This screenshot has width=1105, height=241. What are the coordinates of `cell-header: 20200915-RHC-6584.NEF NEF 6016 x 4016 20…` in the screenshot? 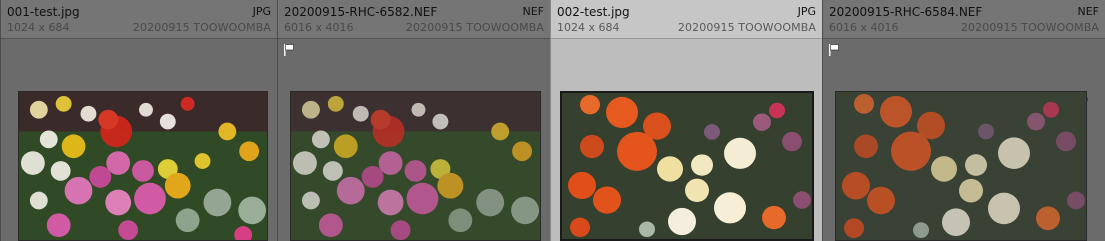 It's located at (964, 19).